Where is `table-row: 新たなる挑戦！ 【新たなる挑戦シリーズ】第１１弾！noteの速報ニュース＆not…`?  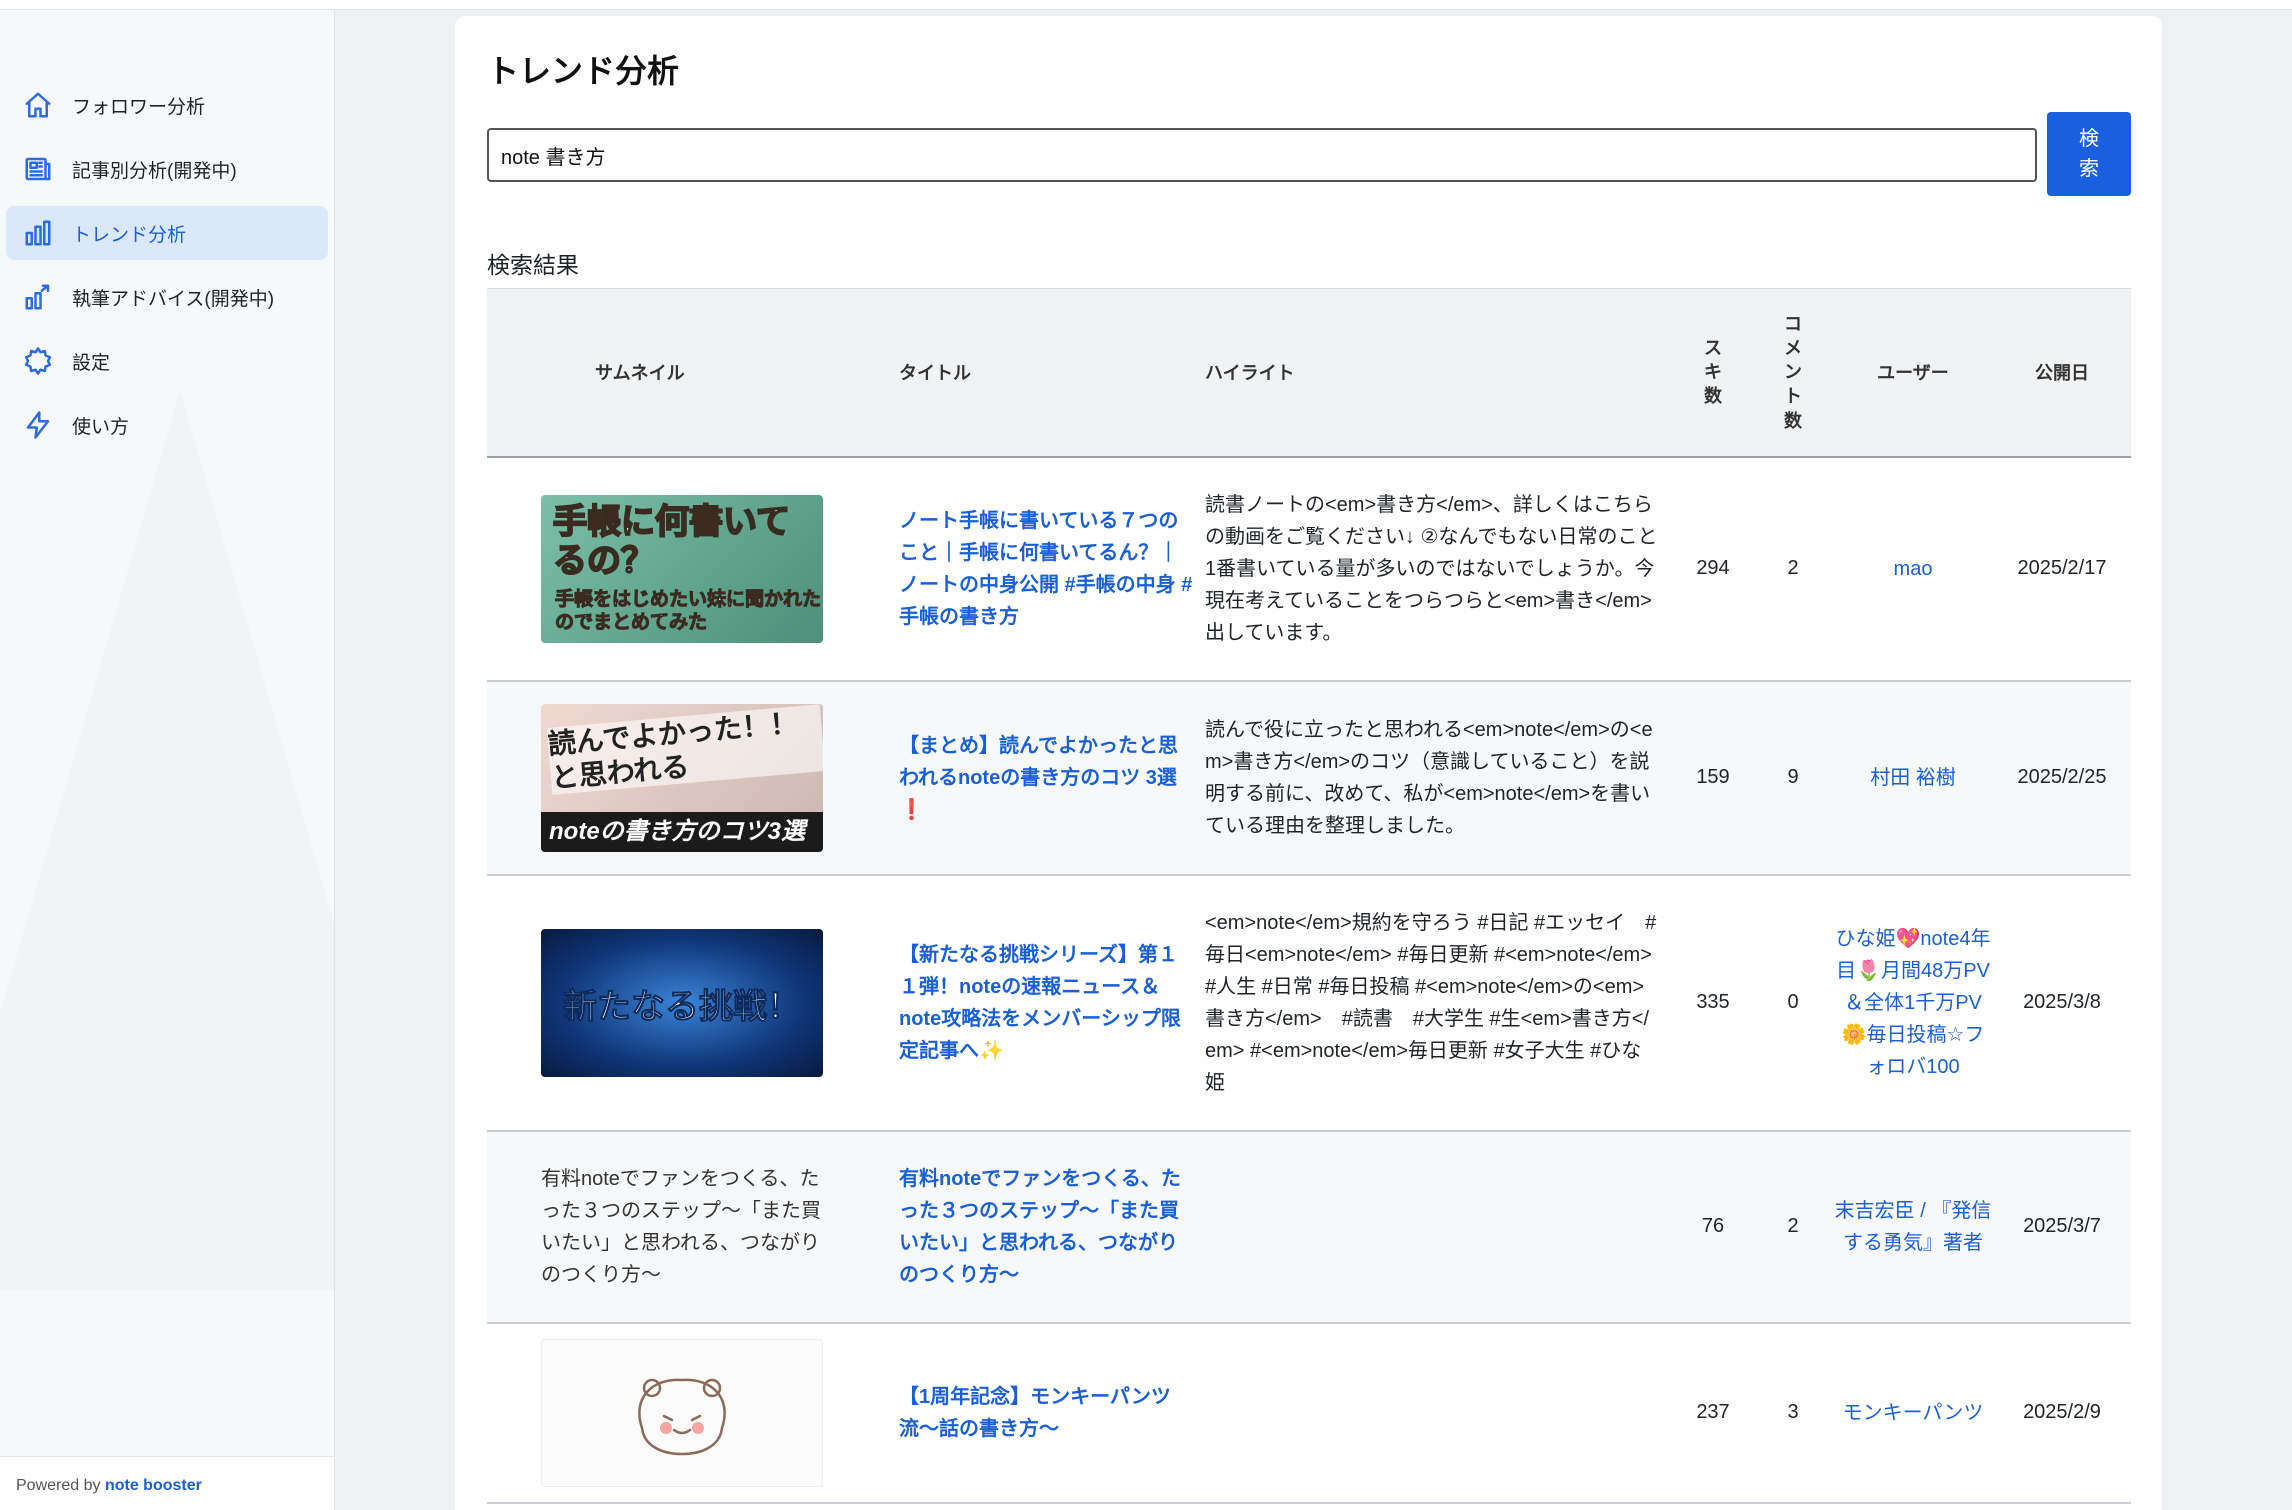 table-row: 新たなる挑戦！ 【新たなる挑戦シリーズ】第１１弾！noteの速報ニュース＆not… is located at coordinates (1309, 1003).